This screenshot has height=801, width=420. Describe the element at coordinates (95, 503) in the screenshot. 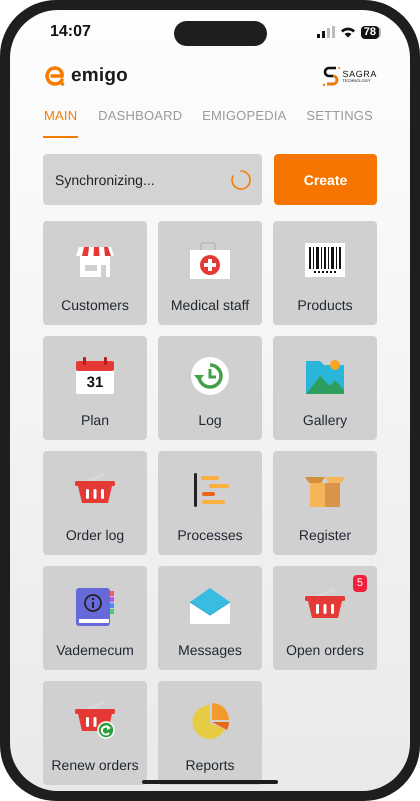

I see `menu-tile: Order log` at that location.